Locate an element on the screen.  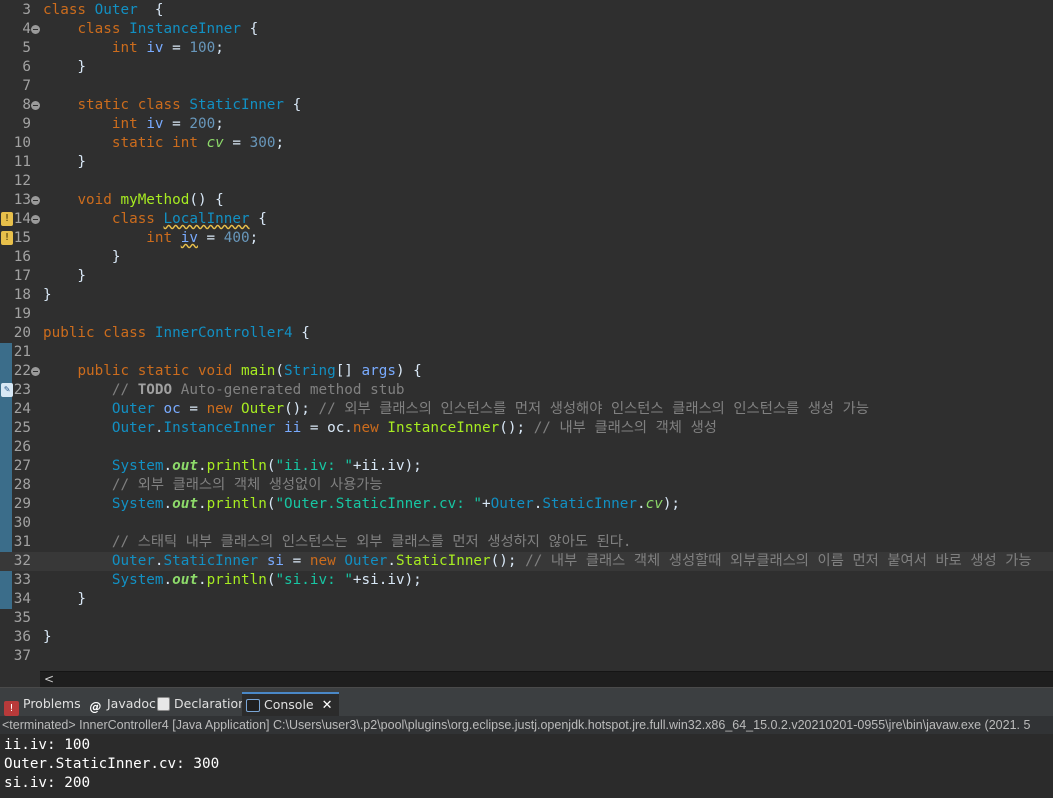
code-line: 35 is located at coordinates (526, 618).